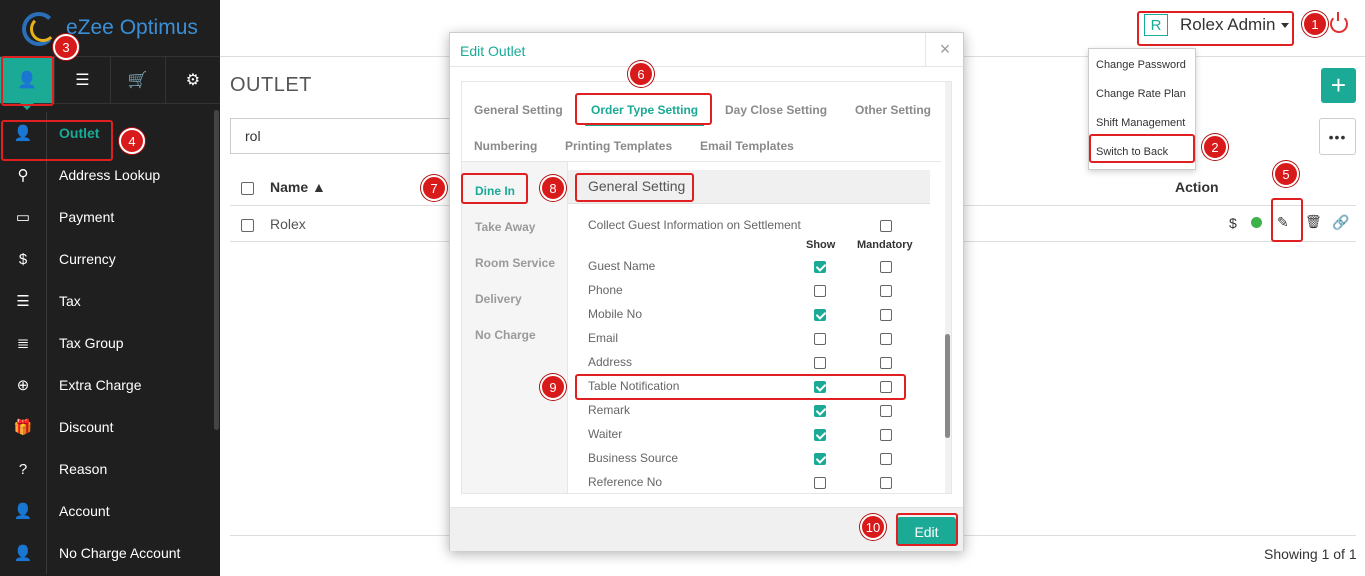  I want to click on search-input, so click(345, 136).